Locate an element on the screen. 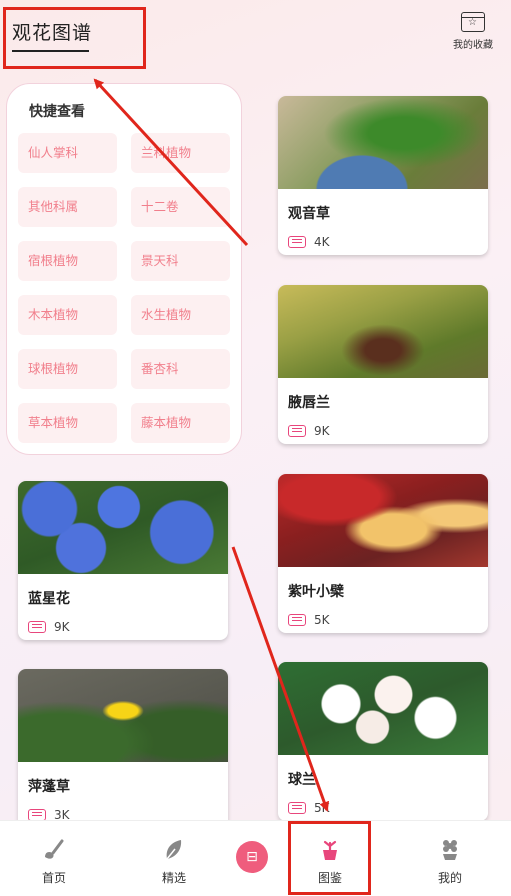  tab-label: 首页 is located at coordinates (53, 878).